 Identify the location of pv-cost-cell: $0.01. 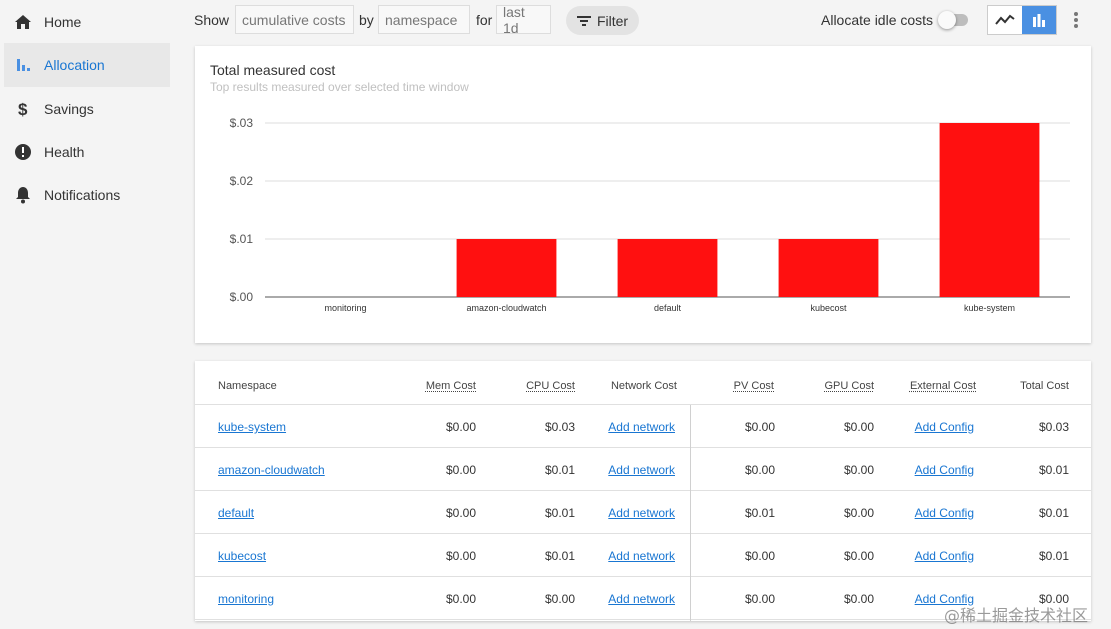
(759, 513).